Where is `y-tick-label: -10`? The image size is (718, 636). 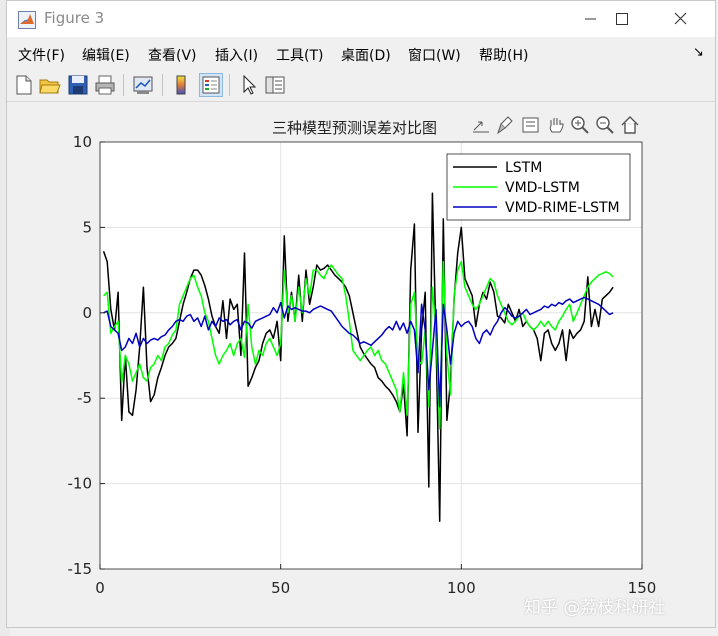
y-tick-label: -10 is located at coordinates (80, 484).